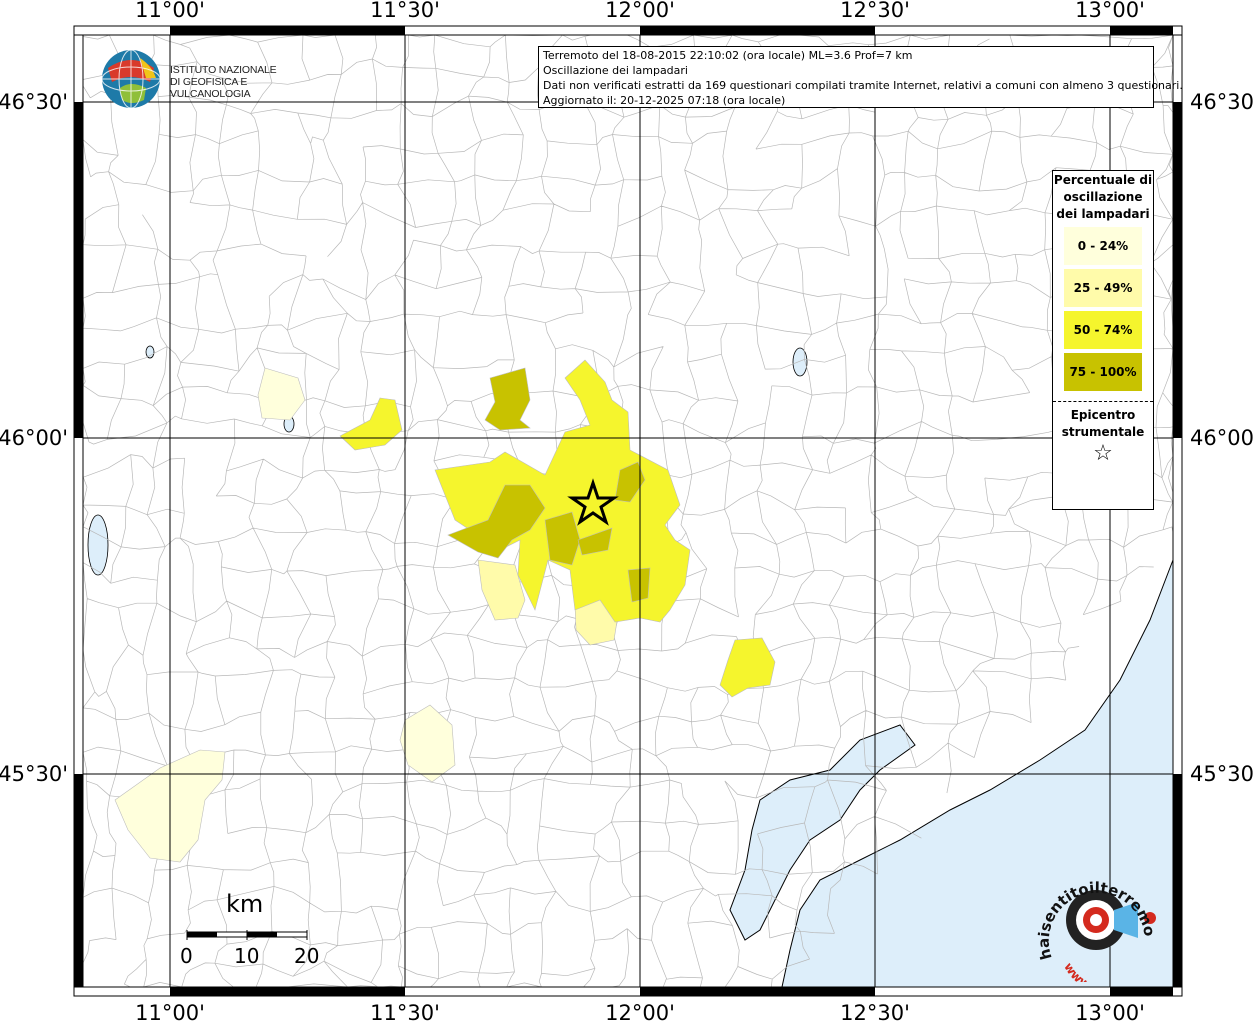 This screenshot has height=1024, width=1256. Describe the element at coordinates (210, 88) in the screenshot. I see `ingv-line-2: DI GEOFISICA E VULCANOLOGIA` at that location.